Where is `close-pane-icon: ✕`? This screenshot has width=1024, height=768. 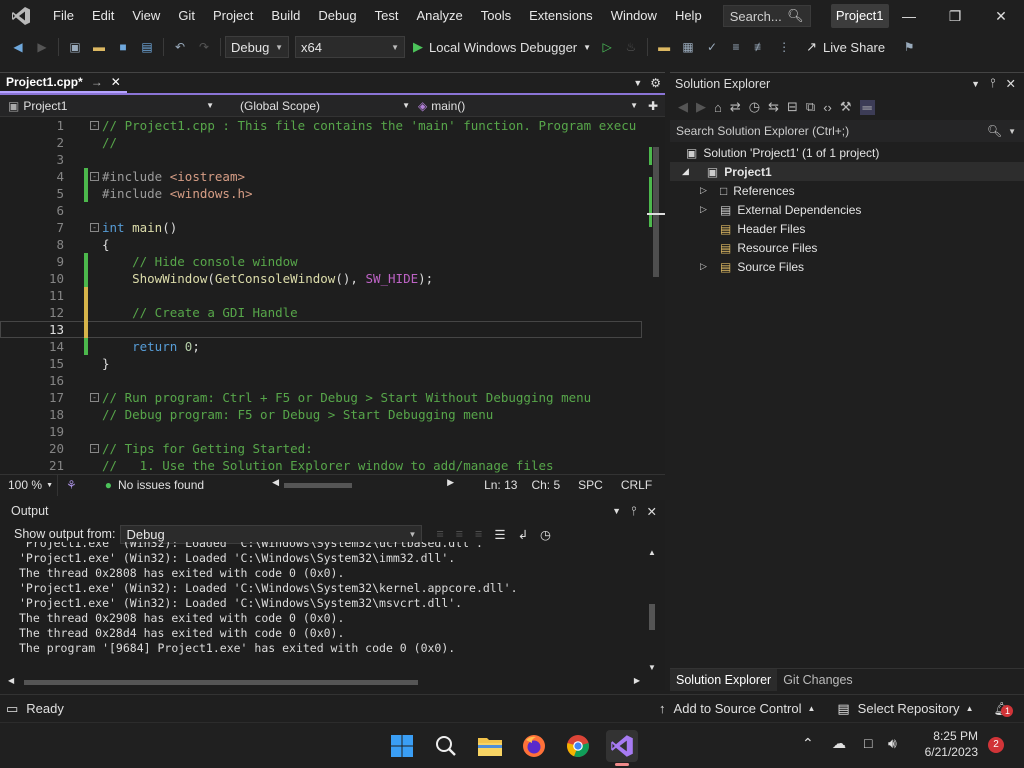
close-pane-icon: ✕ is located at coordinates (1011, 83).